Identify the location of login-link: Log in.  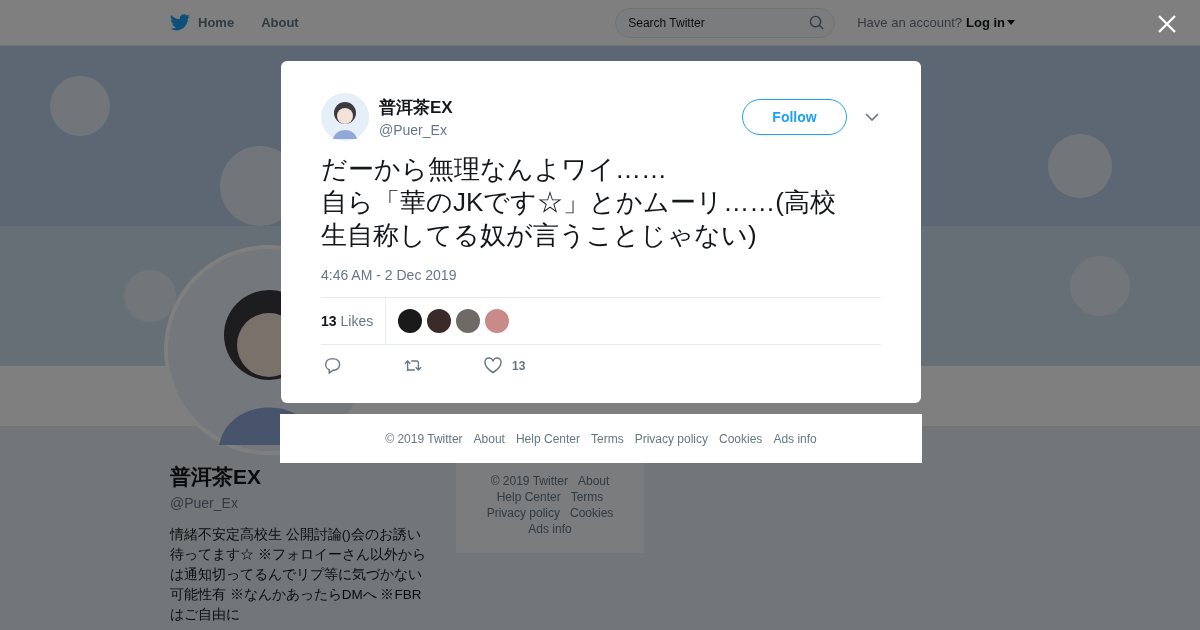
(985, 22).